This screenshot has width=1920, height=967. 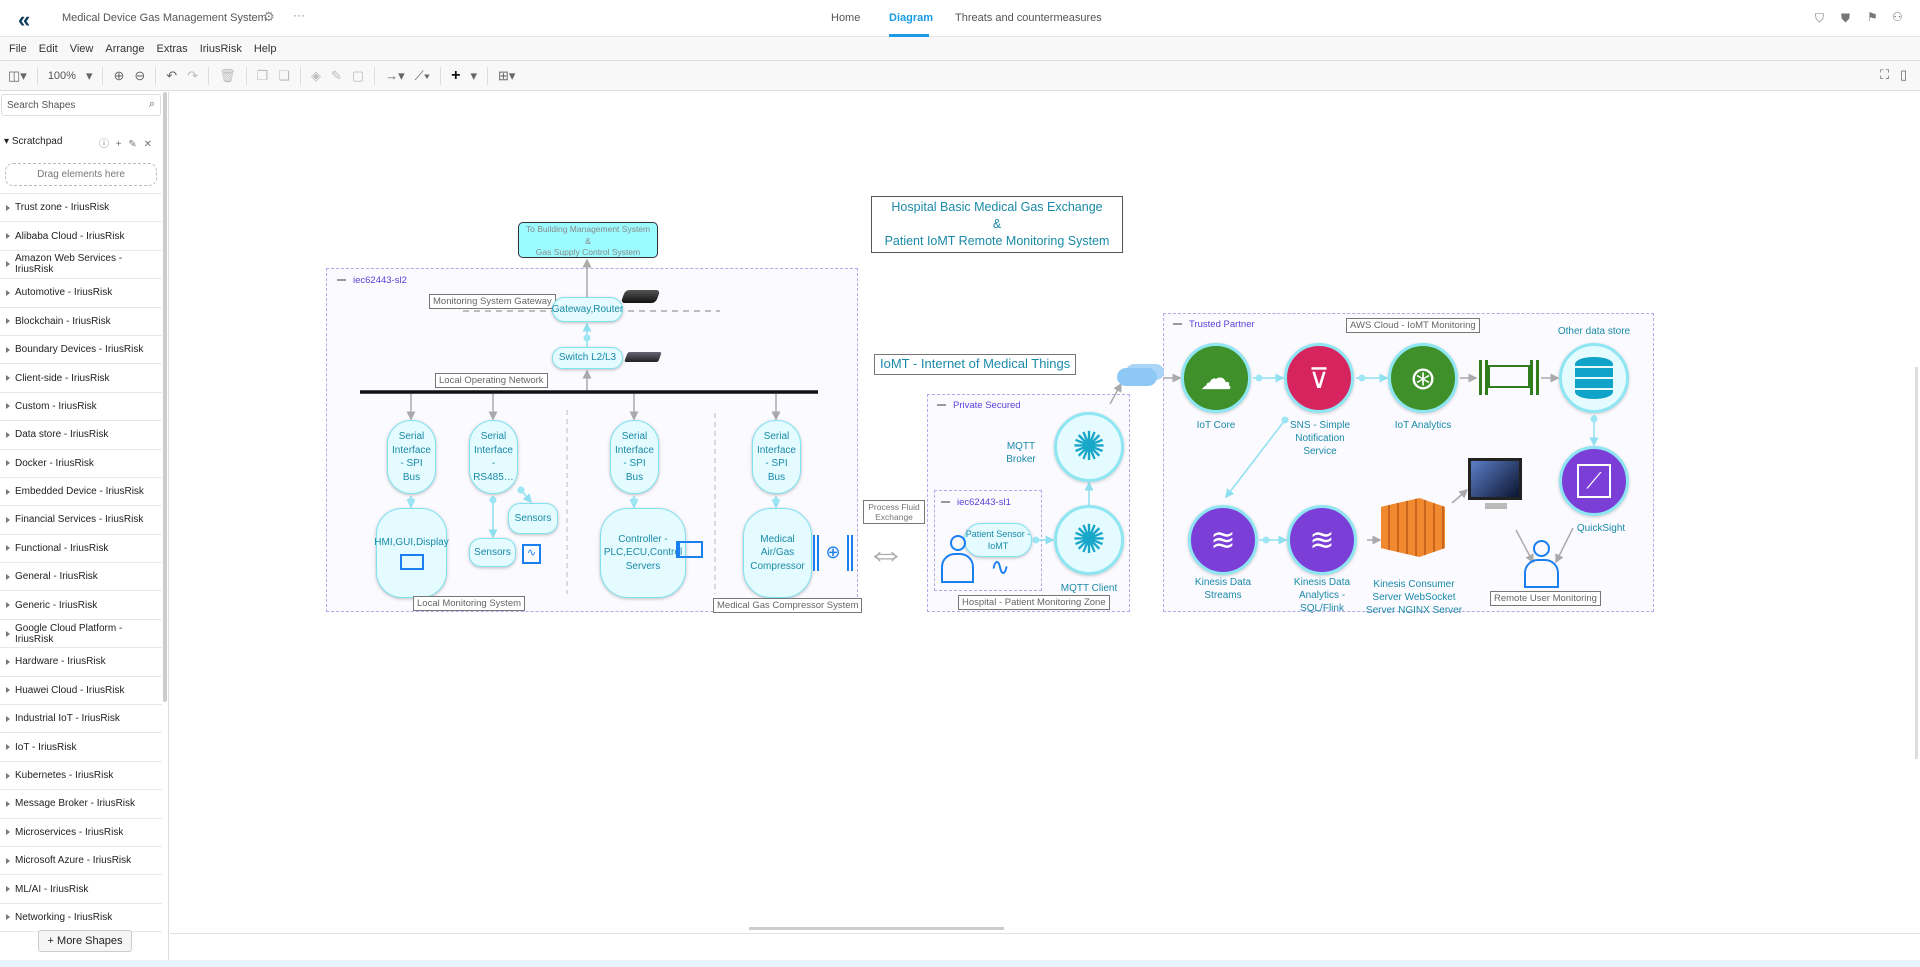 What do you see at coordinates (265, 49) in the screenshot?
I see `menu-help: Help` at bounding box center [265, 49].